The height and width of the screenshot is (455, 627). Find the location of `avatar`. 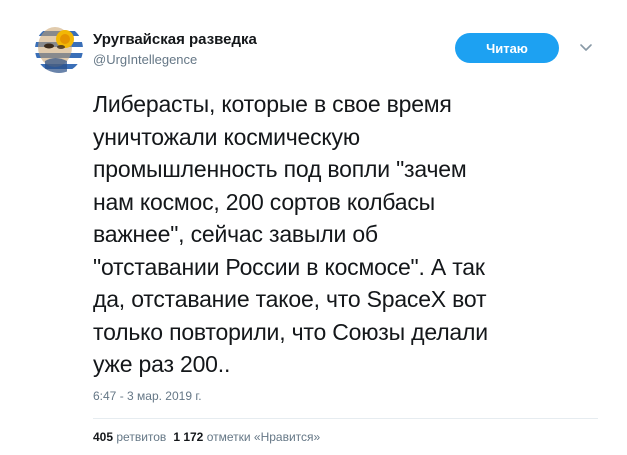

avatar is located at coordinates (59, 49).